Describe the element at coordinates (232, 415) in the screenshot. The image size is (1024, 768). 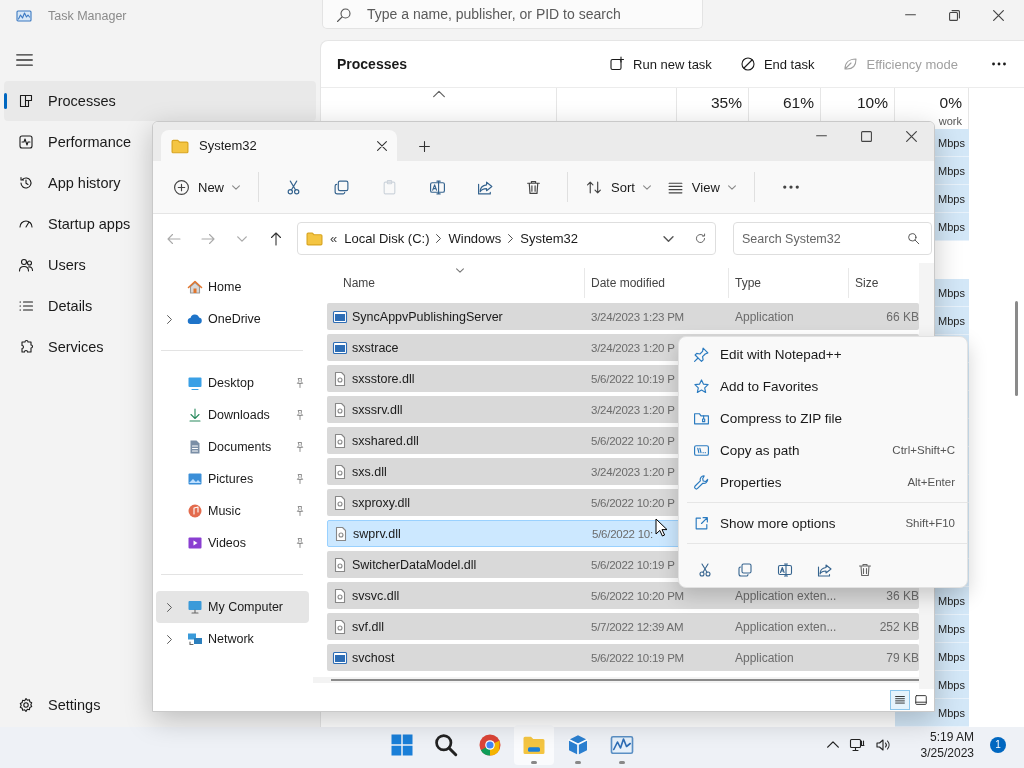
I see `nav-item: Downloads` at that location.